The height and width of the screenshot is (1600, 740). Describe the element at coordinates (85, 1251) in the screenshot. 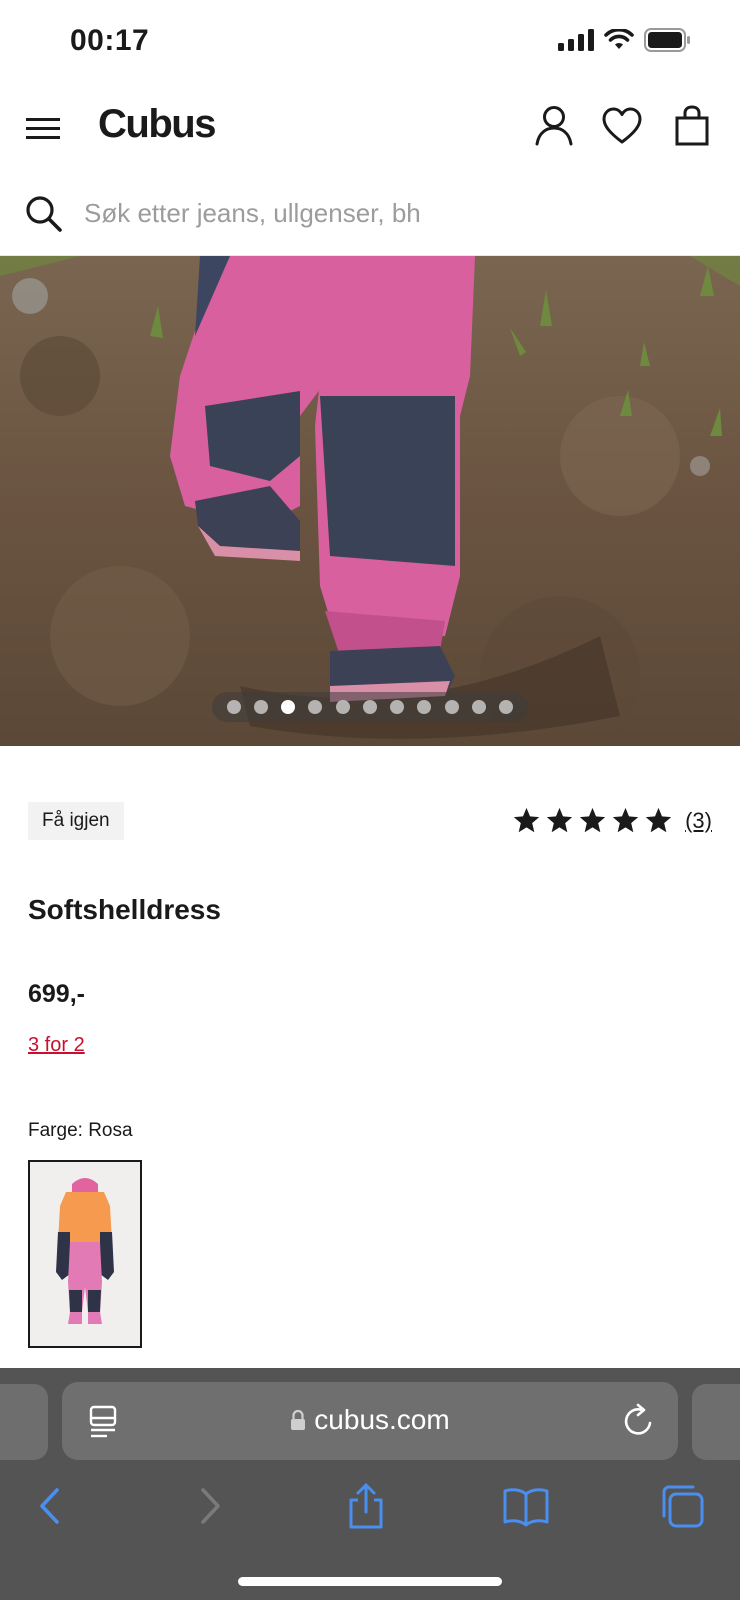

I see `product-thumbnail` at that location.